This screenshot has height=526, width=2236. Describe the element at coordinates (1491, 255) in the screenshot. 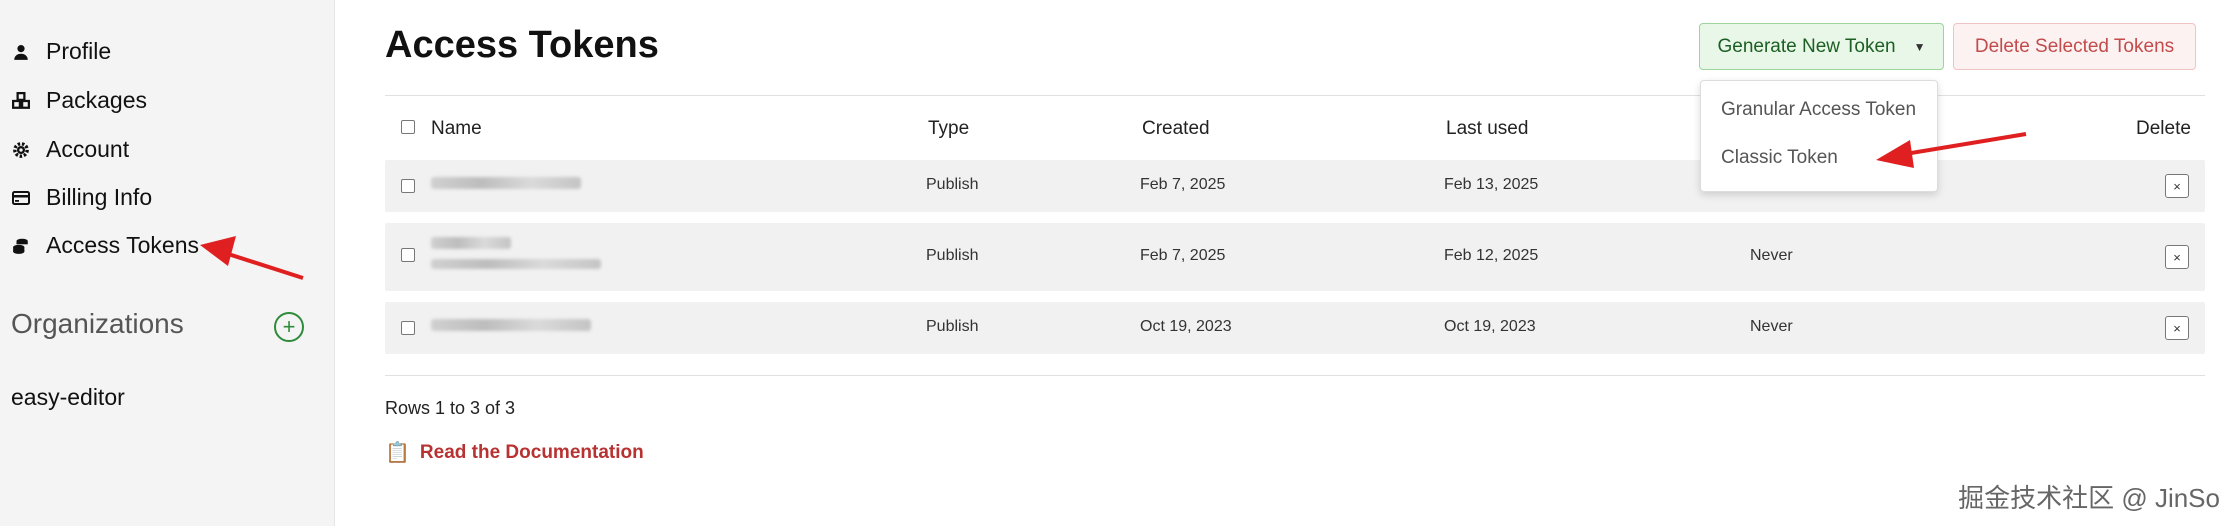

I see `token-last-used: Feb 12, 2025` at that location.